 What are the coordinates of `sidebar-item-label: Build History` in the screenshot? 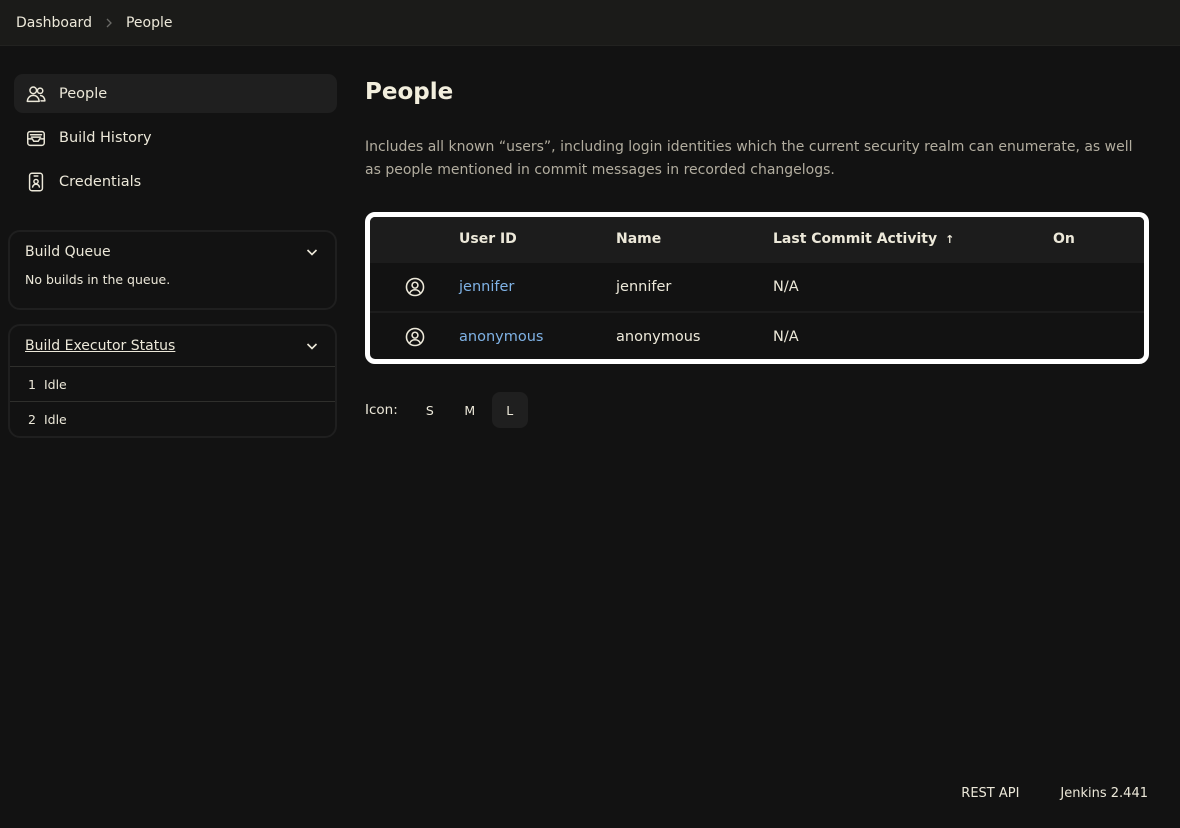 It's located at (105, 137).